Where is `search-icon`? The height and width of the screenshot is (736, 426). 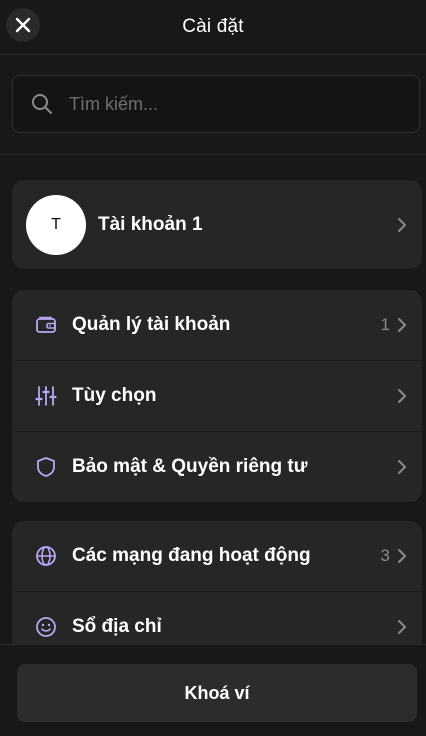 search-icon is located at coordinates (42, 104).